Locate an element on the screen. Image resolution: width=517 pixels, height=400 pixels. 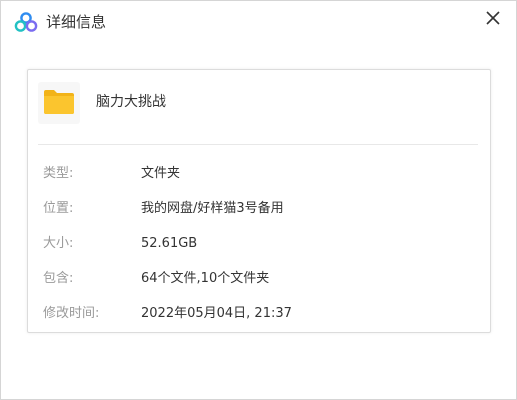
folder-icon is located at coordinates (59, 102).